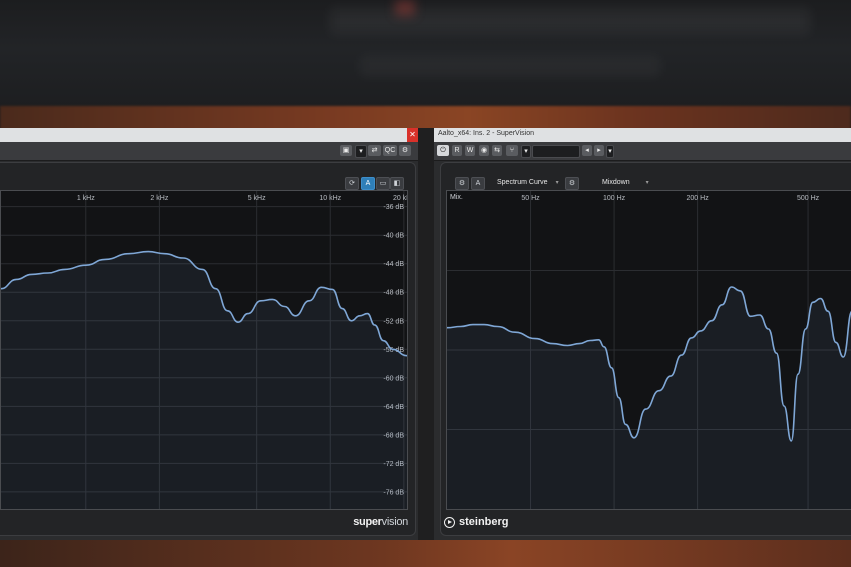  What do you see at coordinates (397, 183) in the screenshot?
I see `split-view-icon: ◧` at bounding box center [397, 183].